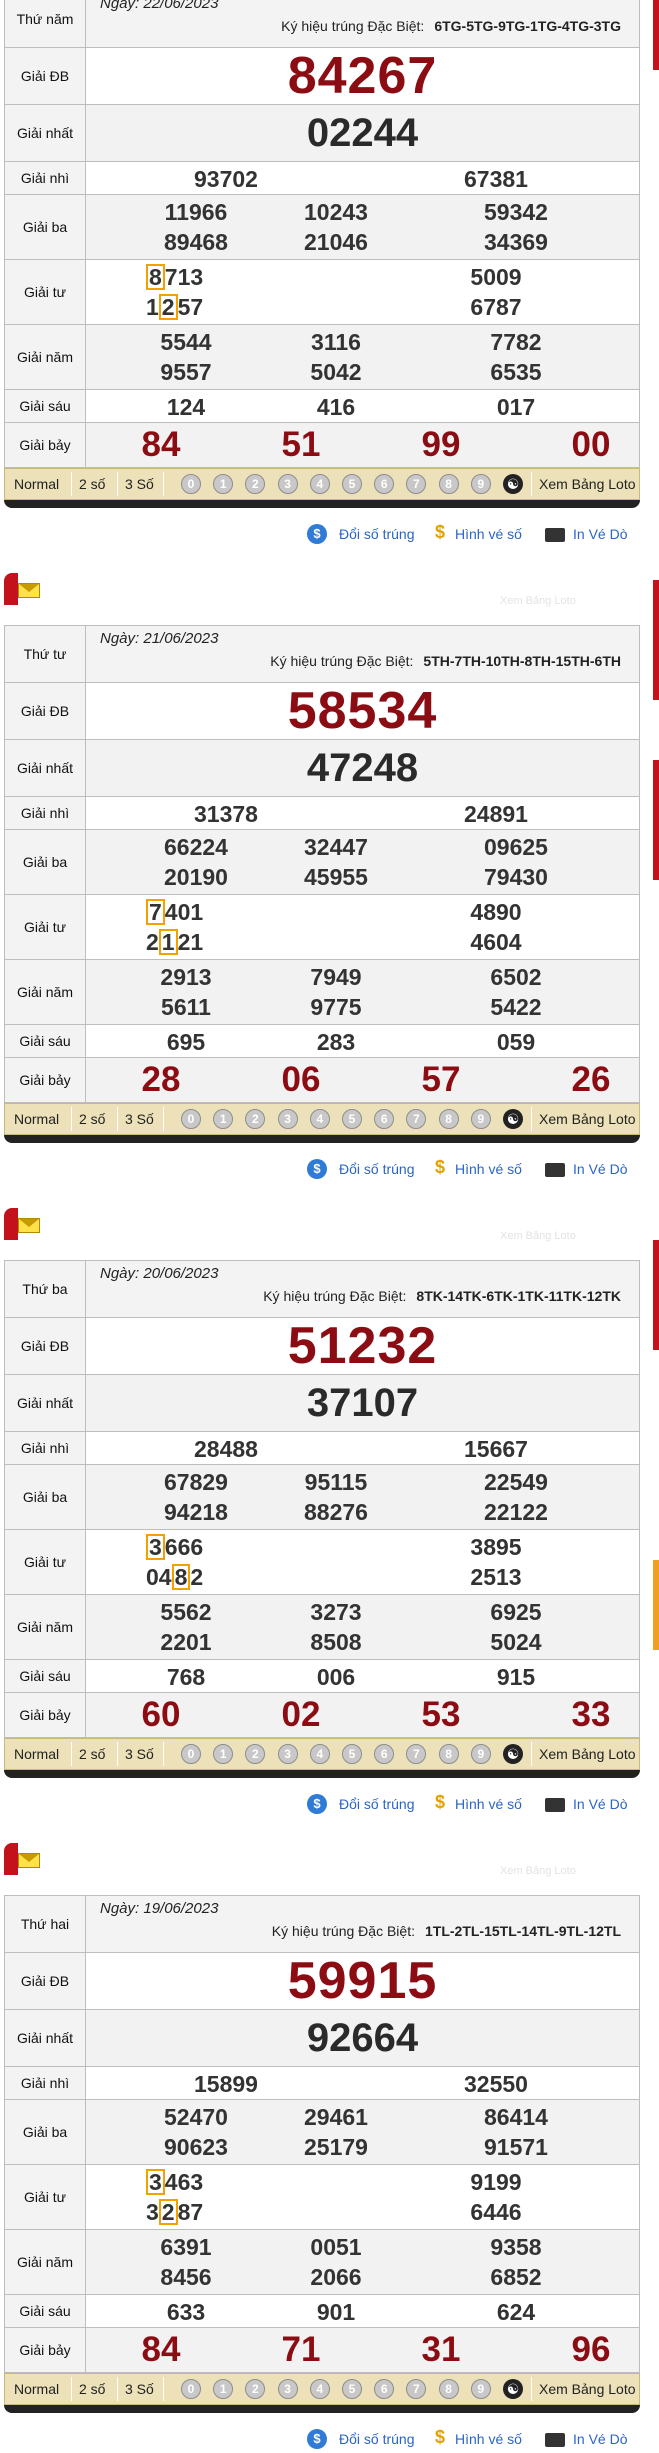 This screenshot has height=2453, width=659. I want to click on special-prize-number: 59915, so click(362, 1981).